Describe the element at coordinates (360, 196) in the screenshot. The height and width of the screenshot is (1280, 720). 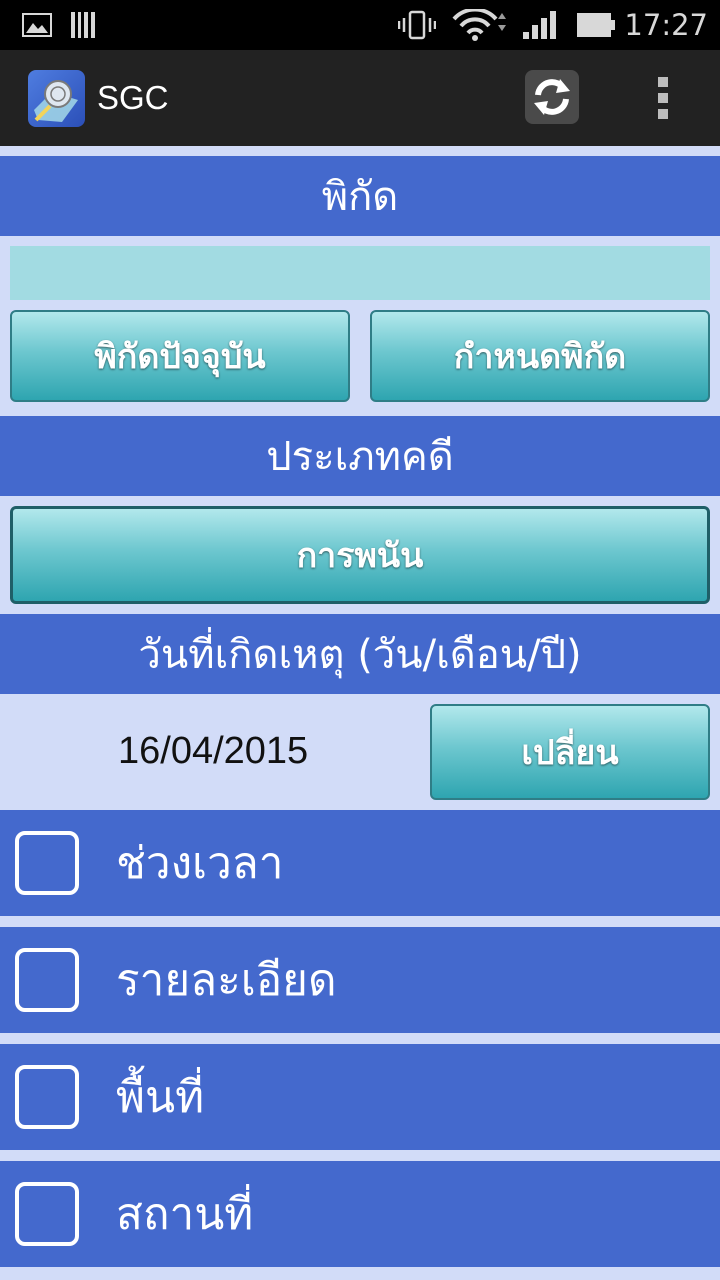
I see `location-header: พิกัด` at that location.